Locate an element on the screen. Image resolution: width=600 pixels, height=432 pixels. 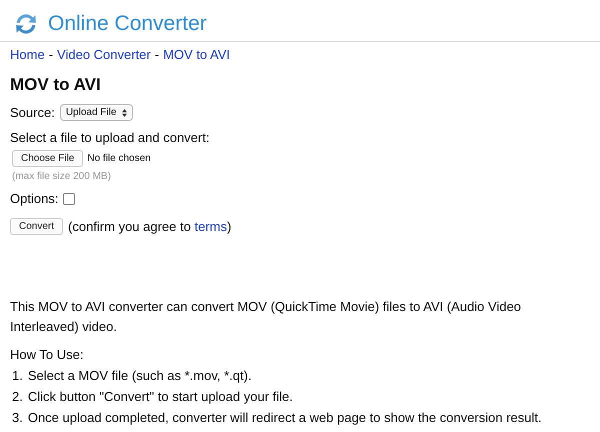
source-label: Source: is located at coordinates (32, 112).